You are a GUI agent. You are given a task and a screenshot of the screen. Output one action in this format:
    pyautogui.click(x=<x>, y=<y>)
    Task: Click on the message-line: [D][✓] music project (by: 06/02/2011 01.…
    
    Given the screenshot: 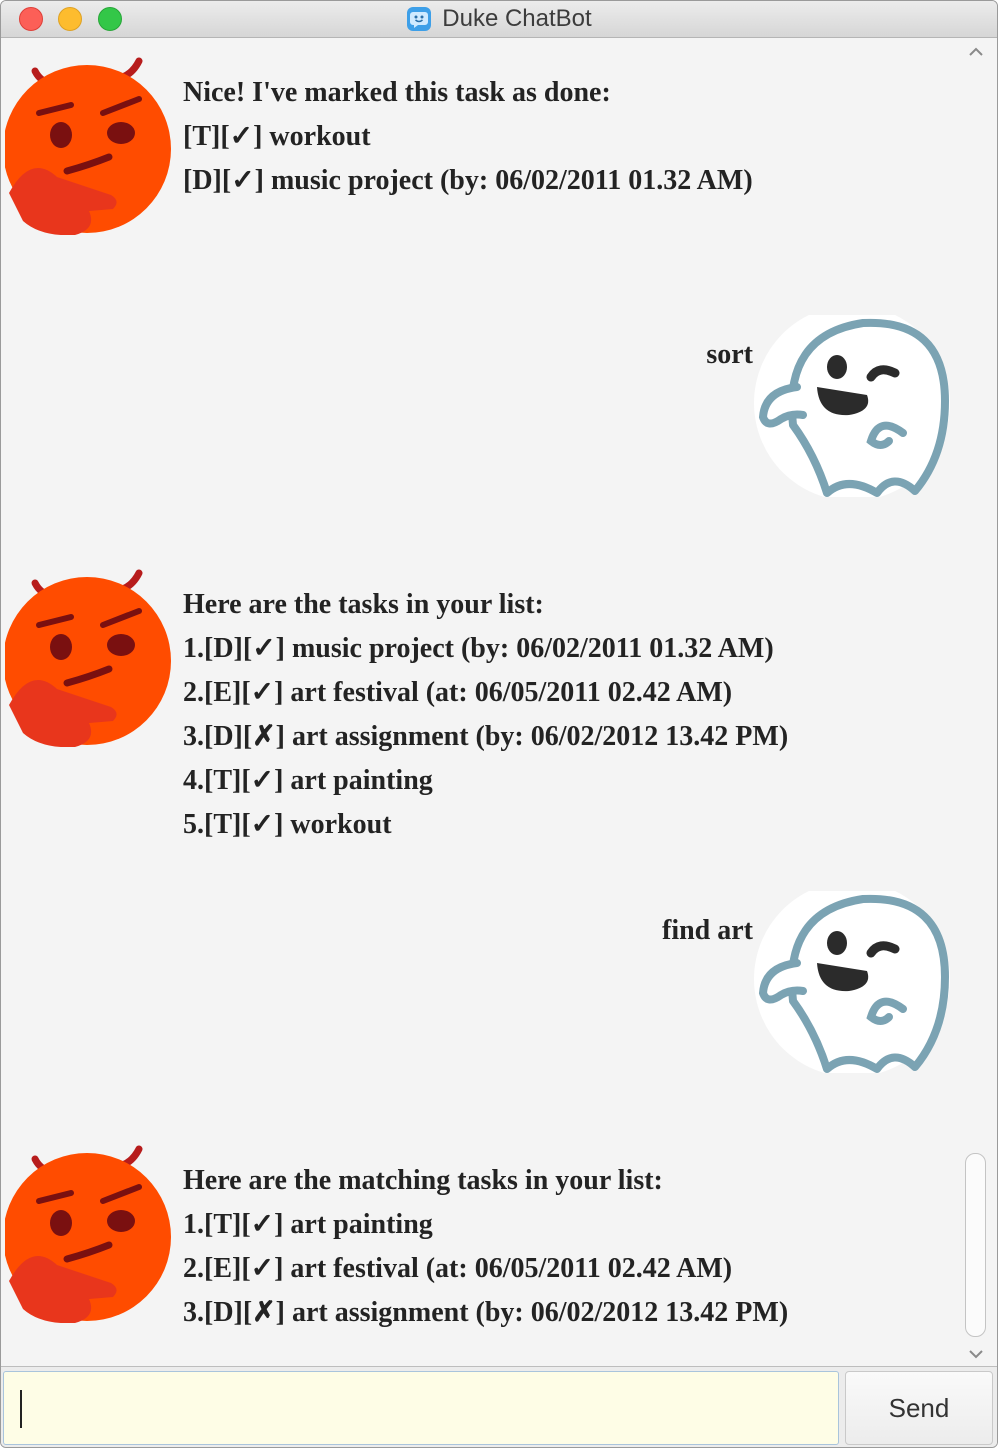 What is the action you would take?
    pyautogui.click(x=468, y=180)
    